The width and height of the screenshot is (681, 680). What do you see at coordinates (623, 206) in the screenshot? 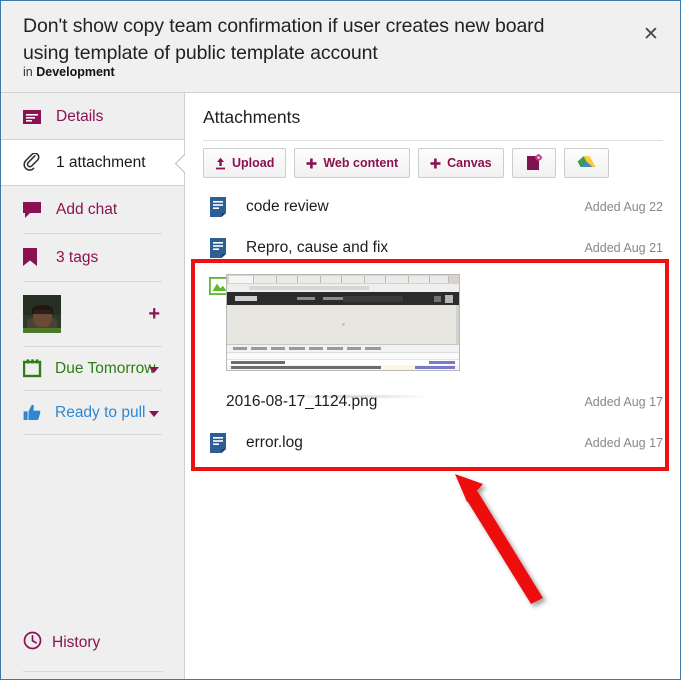
I see `attachment-added-date: Added Aug 22` at bounding box center [623, 206].